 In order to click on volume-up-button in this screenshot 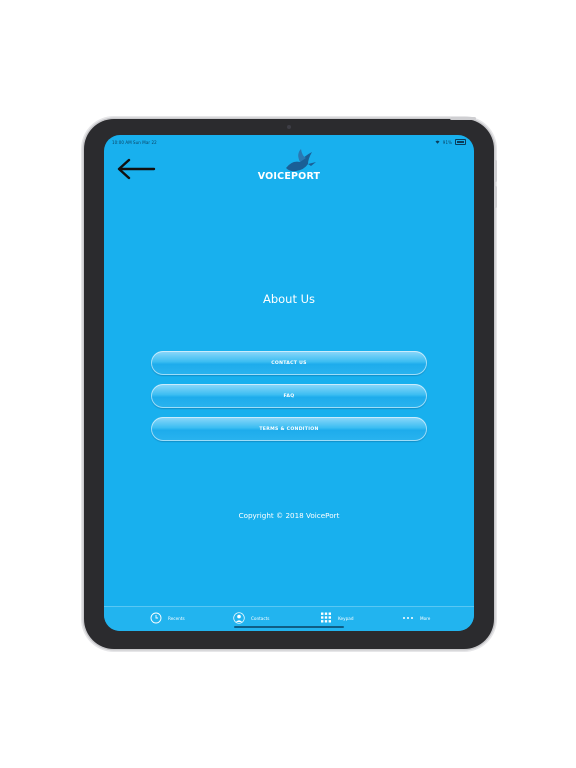, I will do `click(495, 171)`.